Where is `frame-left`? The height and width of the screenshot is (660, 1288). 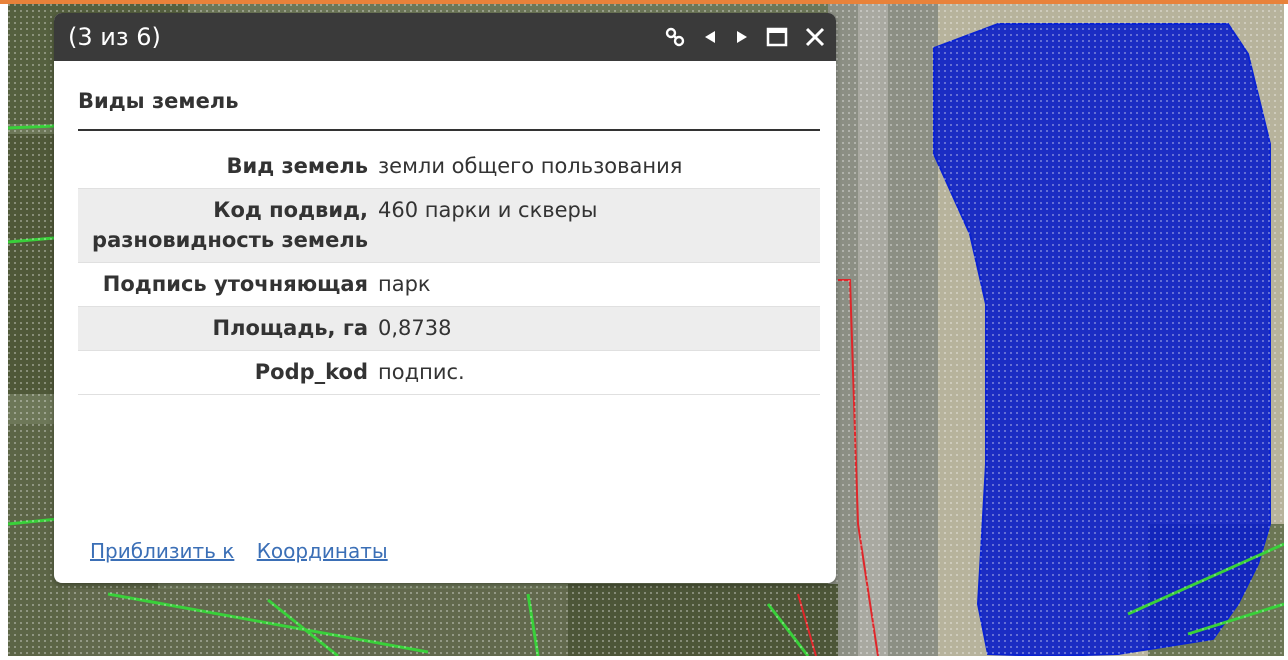 frame-left is located at coordinates (4, 332).